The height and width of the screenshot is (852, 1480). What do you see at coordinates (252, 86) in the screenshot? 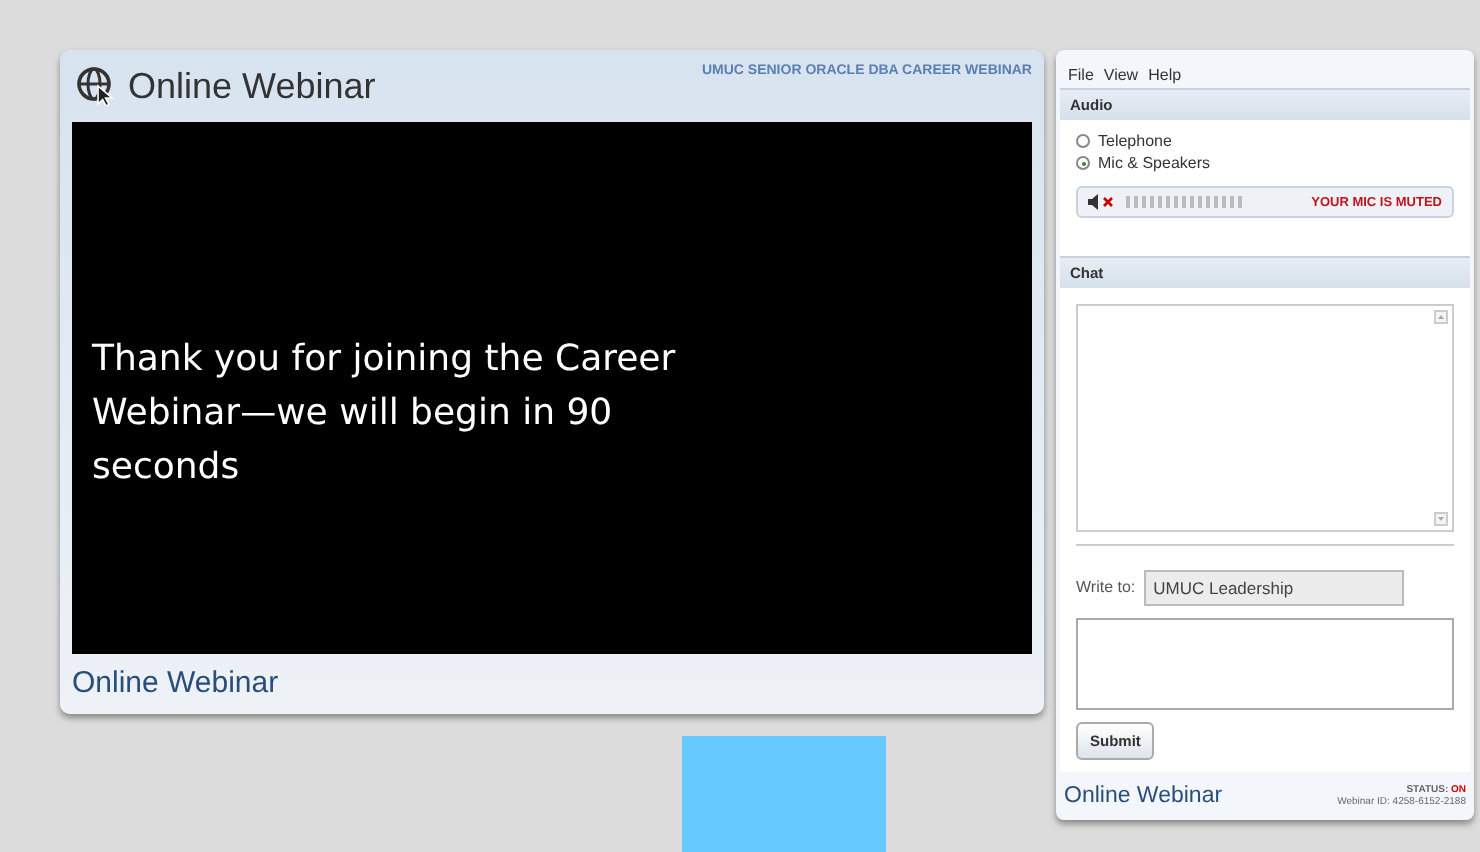
I see `window-title: Online Webinar` at bounding box center [252, 86].